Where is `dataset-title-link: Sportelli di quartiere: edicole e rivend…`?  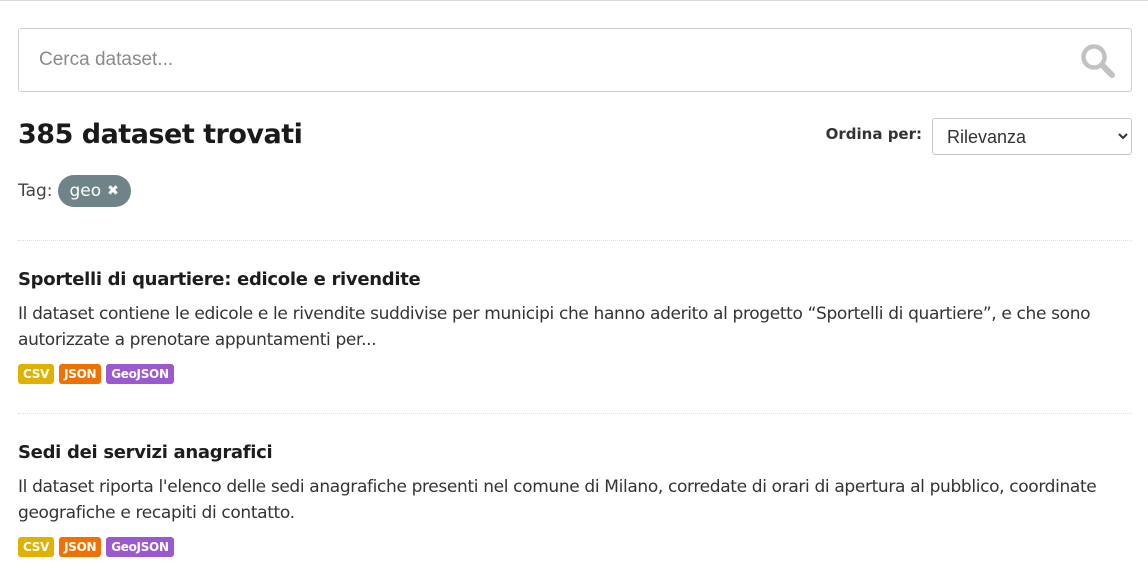
dataset-title-link: Sportelli di quartiere: edicole e rivend… is located at coordinates (575, 279).